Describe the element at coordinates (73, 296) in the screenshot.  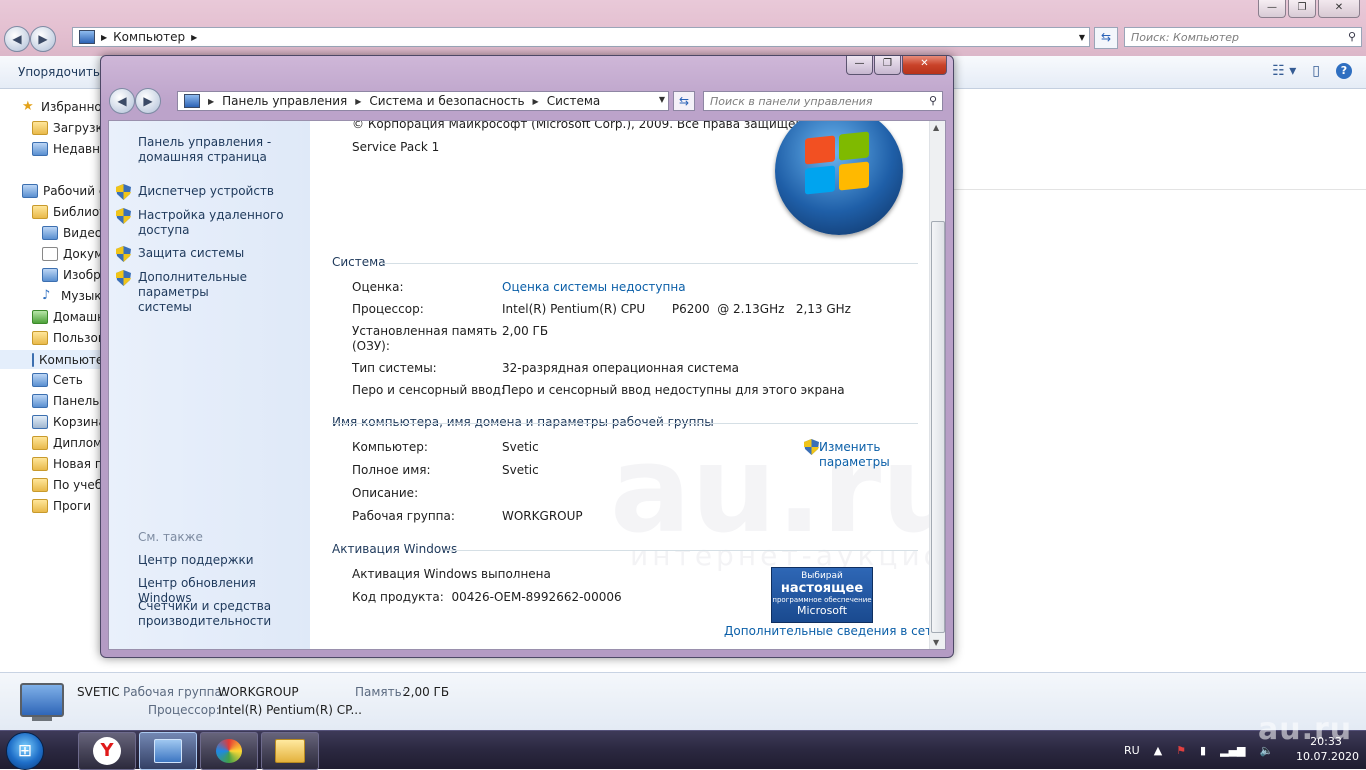
I see `tree-item: ♪Музыка` at that location.